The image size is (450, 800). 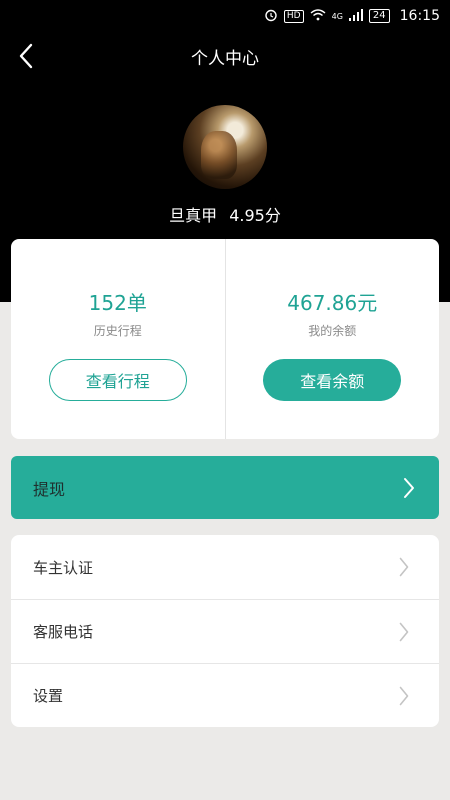 I want to click on page-title: 个人中心, so click(x=225, y=59).